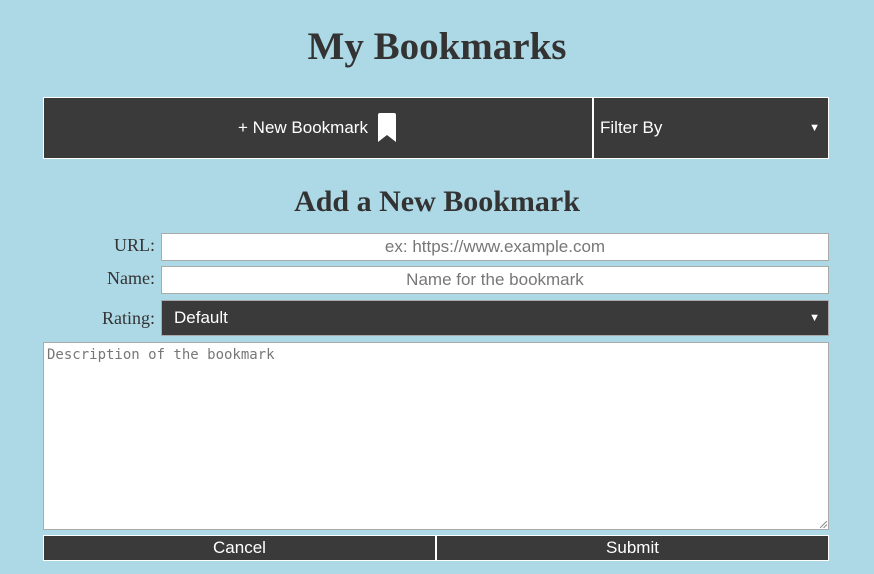  What do you see at coordinates (631, 127) in the screenshot?
I see `filter-by-label: Filter By` at bounding box center [631, 127].